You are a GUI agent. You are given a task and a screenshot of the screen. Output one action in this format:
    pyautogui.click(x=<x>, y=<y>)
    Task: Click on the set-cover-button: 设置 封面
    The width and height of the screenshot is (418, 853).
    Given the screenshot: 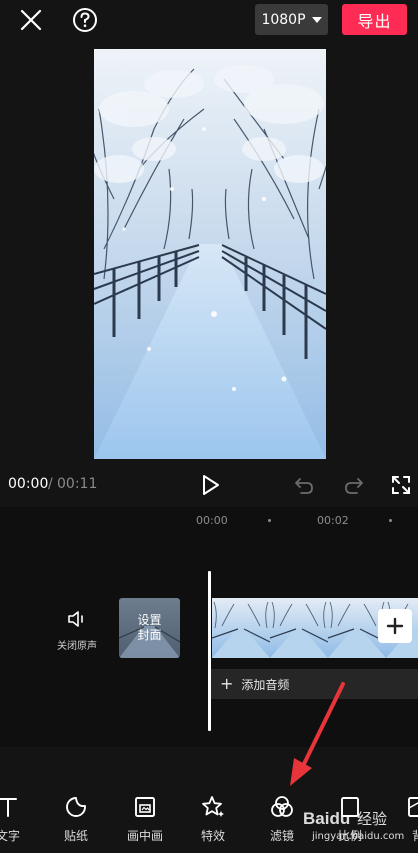 What is the action you would take?
    pyautogui.click(x=149, y=628)
    